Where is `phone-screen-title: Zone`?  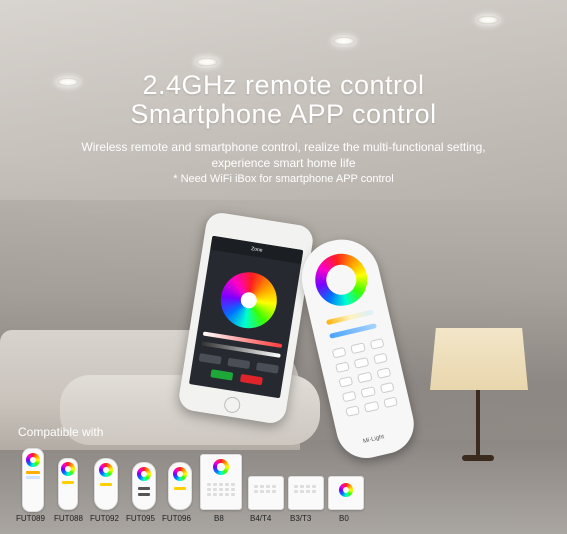 phone-screen-title: Zone is located at coordinates (257, 249).